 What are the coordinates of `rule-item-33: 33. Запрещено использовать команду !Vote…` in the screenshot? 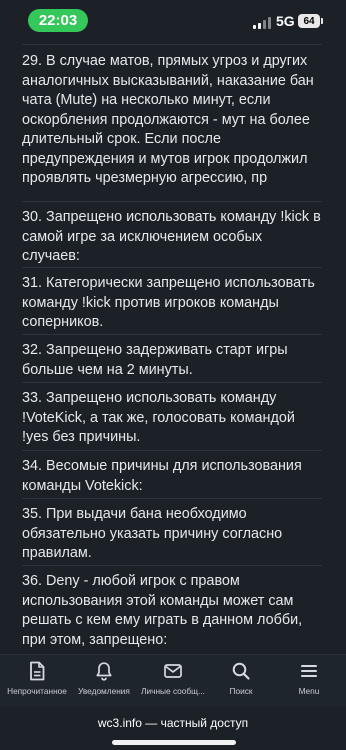 It's located at (172, 418).